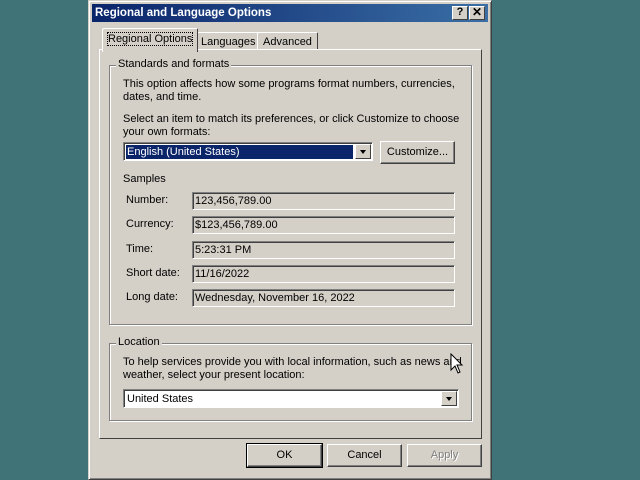 The width and height of the screenshot is (640, 480). I want to click on sample-label-time: Time:, so click(140, 249).